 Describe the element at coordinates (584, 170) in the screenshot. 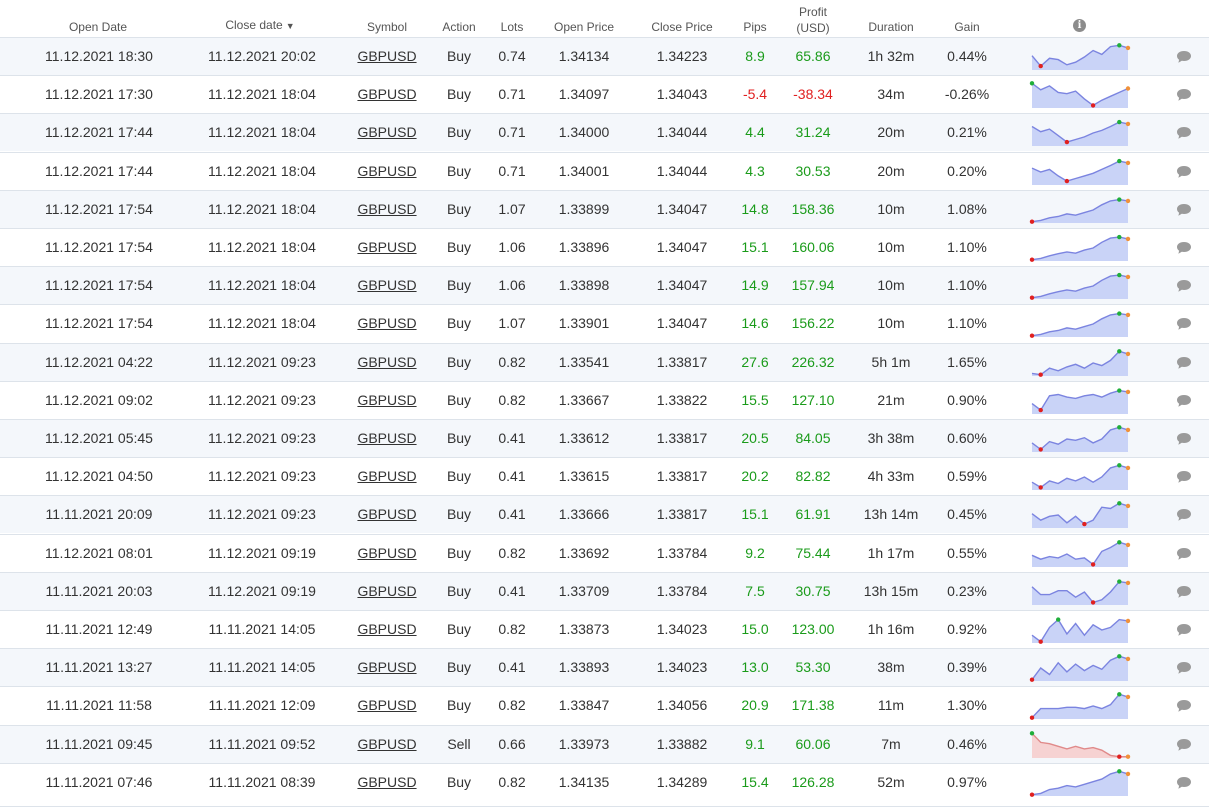

I see `open-price-cell: 1.34001` at that location.